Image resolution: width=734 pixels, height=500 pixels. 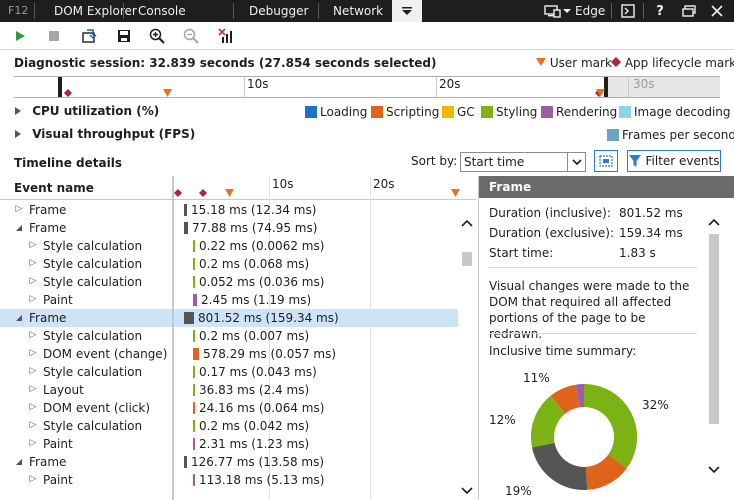 I want to click on grid-column-header: Event name, so click(x=238, y=188).